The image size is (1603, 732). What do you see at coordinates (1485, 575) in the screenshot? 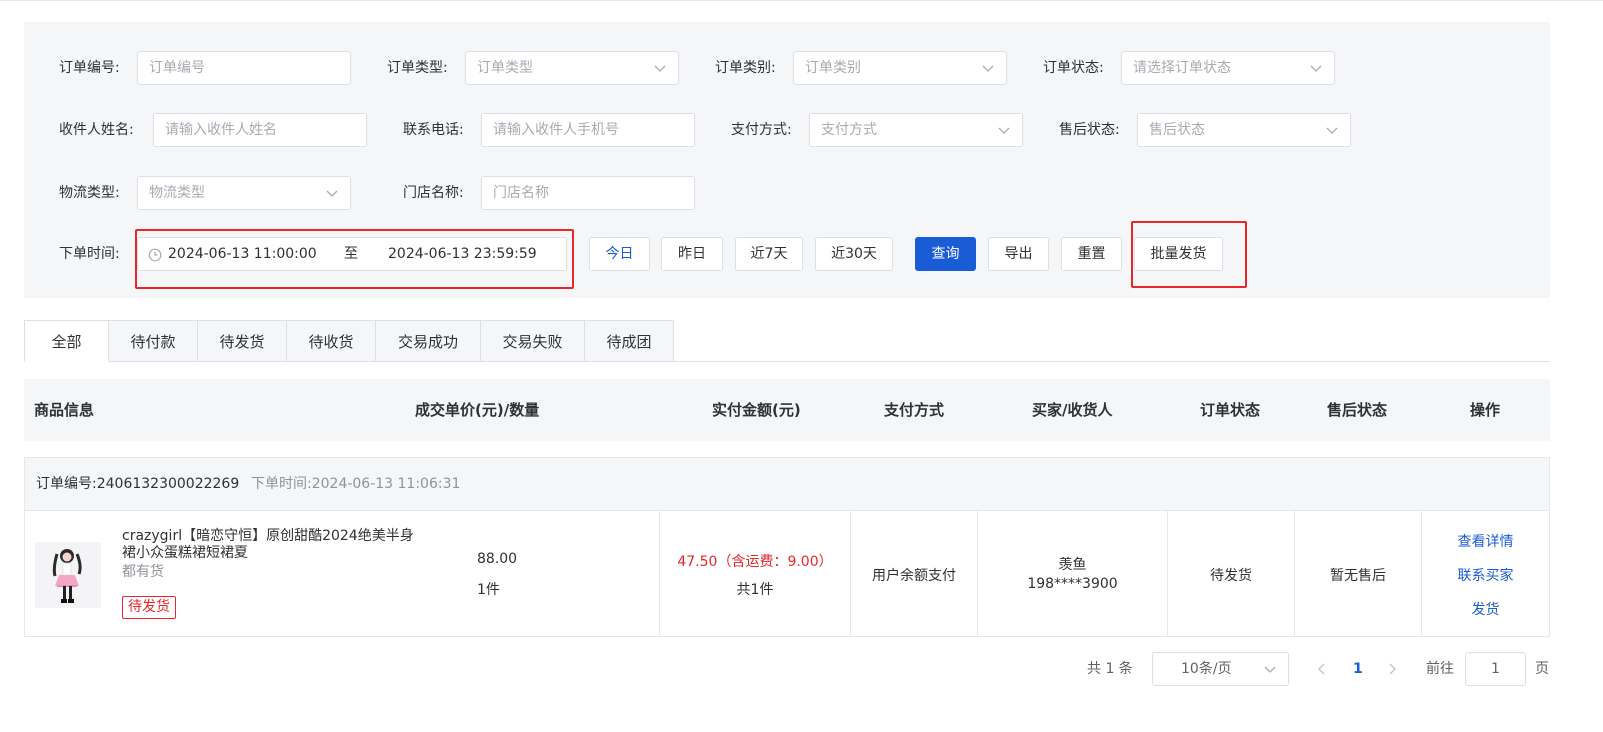
I see `contact-buyer-link: 联系买家` at bounding box center [1485, 575].